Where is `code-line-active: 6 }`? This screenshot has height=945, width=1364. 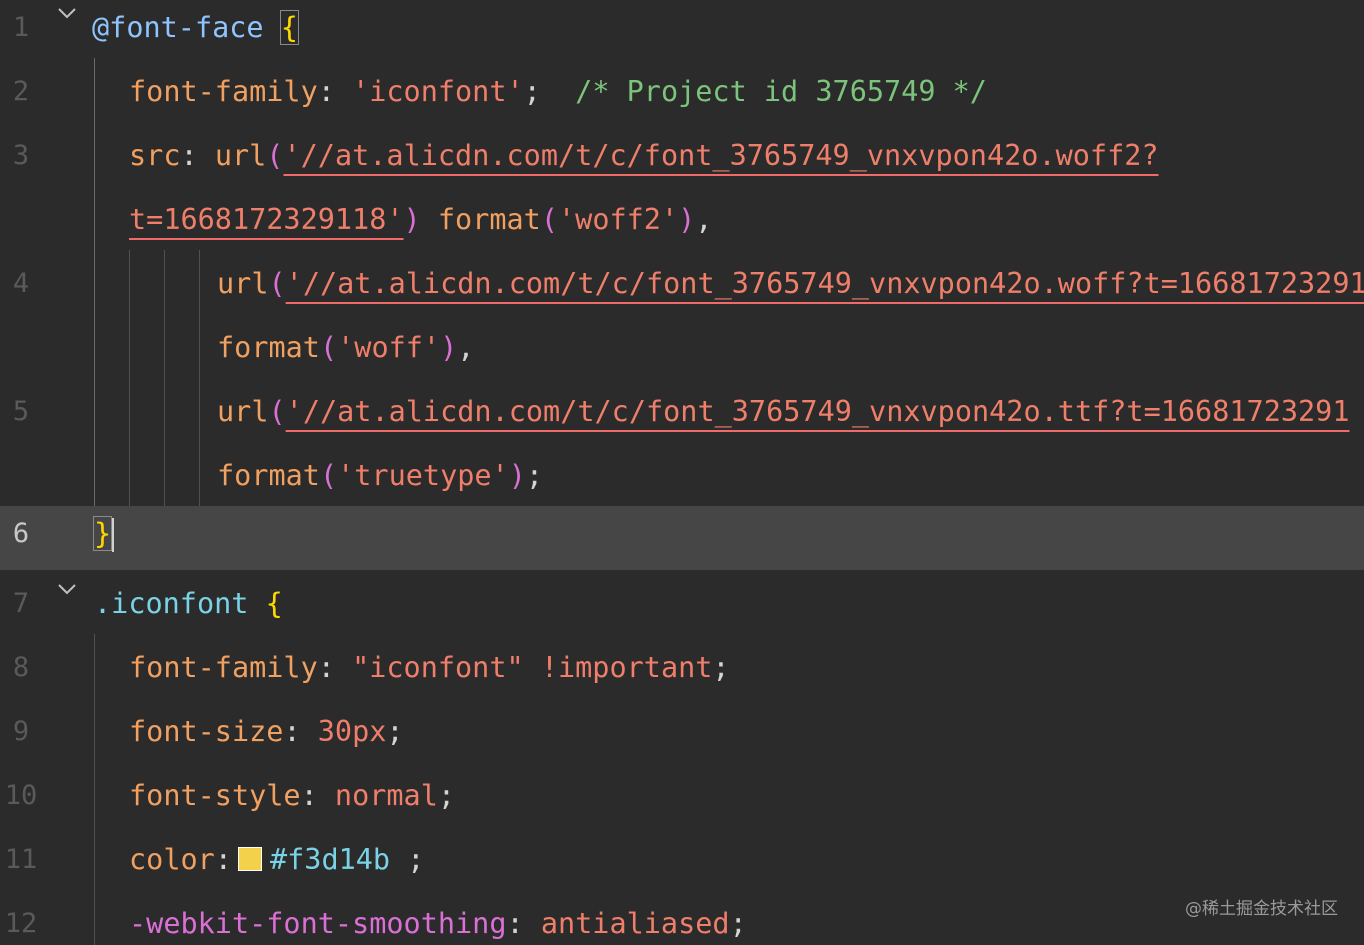
code-line-active: 6 } is located at coordinates (682, 538).